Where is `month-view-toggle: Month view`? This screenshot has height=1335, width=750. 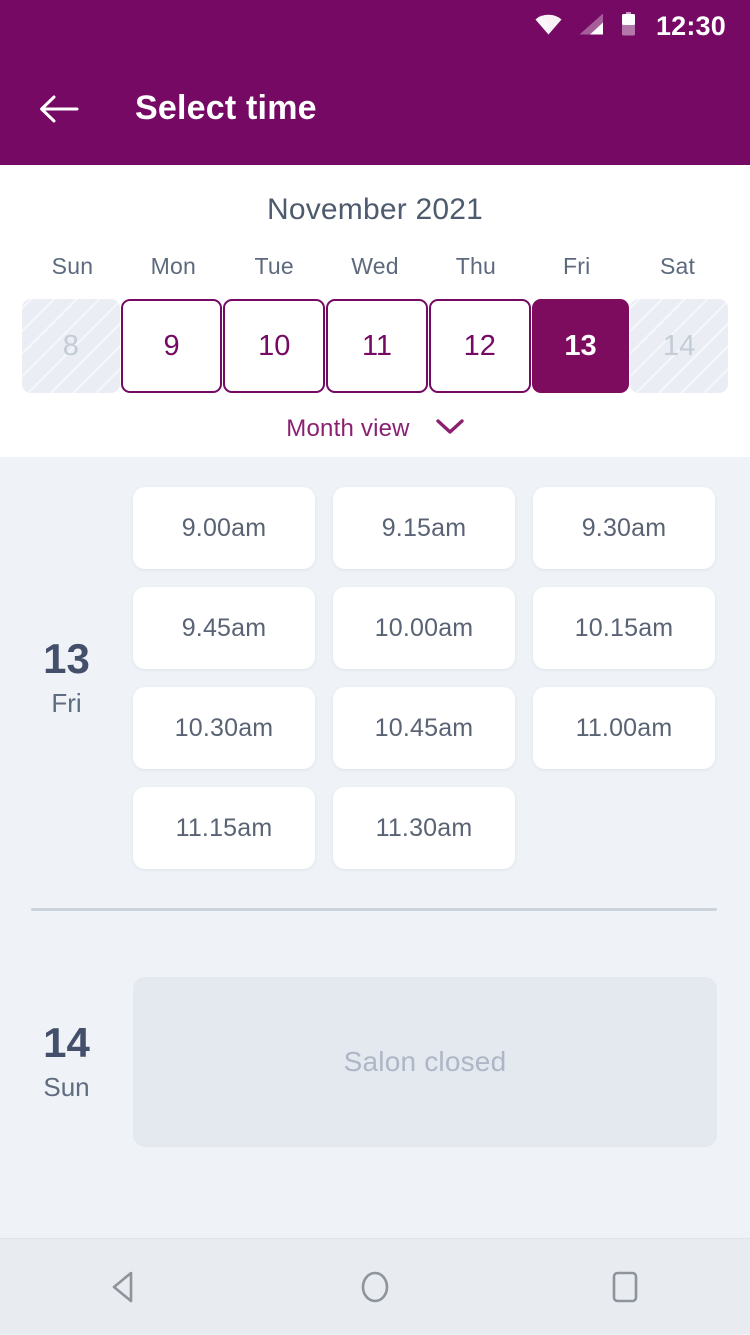 month-view-toggle: Month view is located at coordinates (375, 429).